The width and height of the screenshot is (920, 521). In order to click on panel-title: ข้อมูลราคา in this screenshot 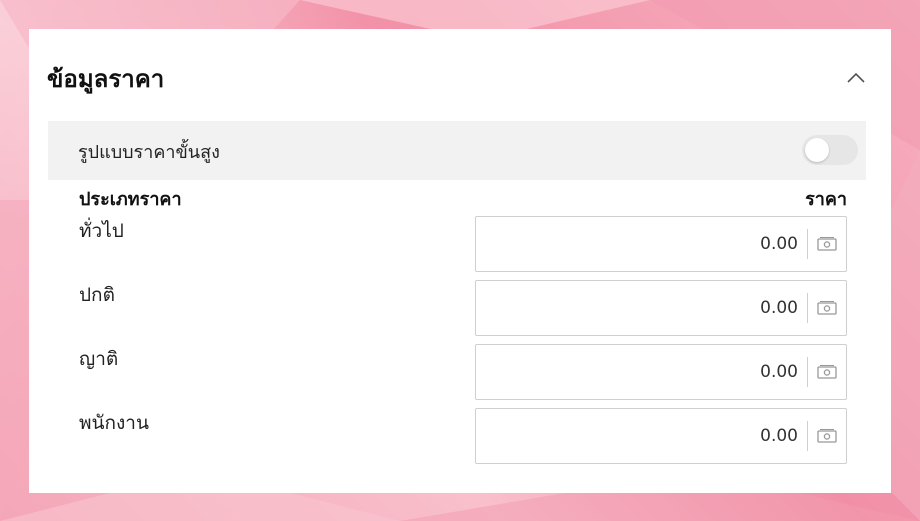, I will do `click(106, 79)`.